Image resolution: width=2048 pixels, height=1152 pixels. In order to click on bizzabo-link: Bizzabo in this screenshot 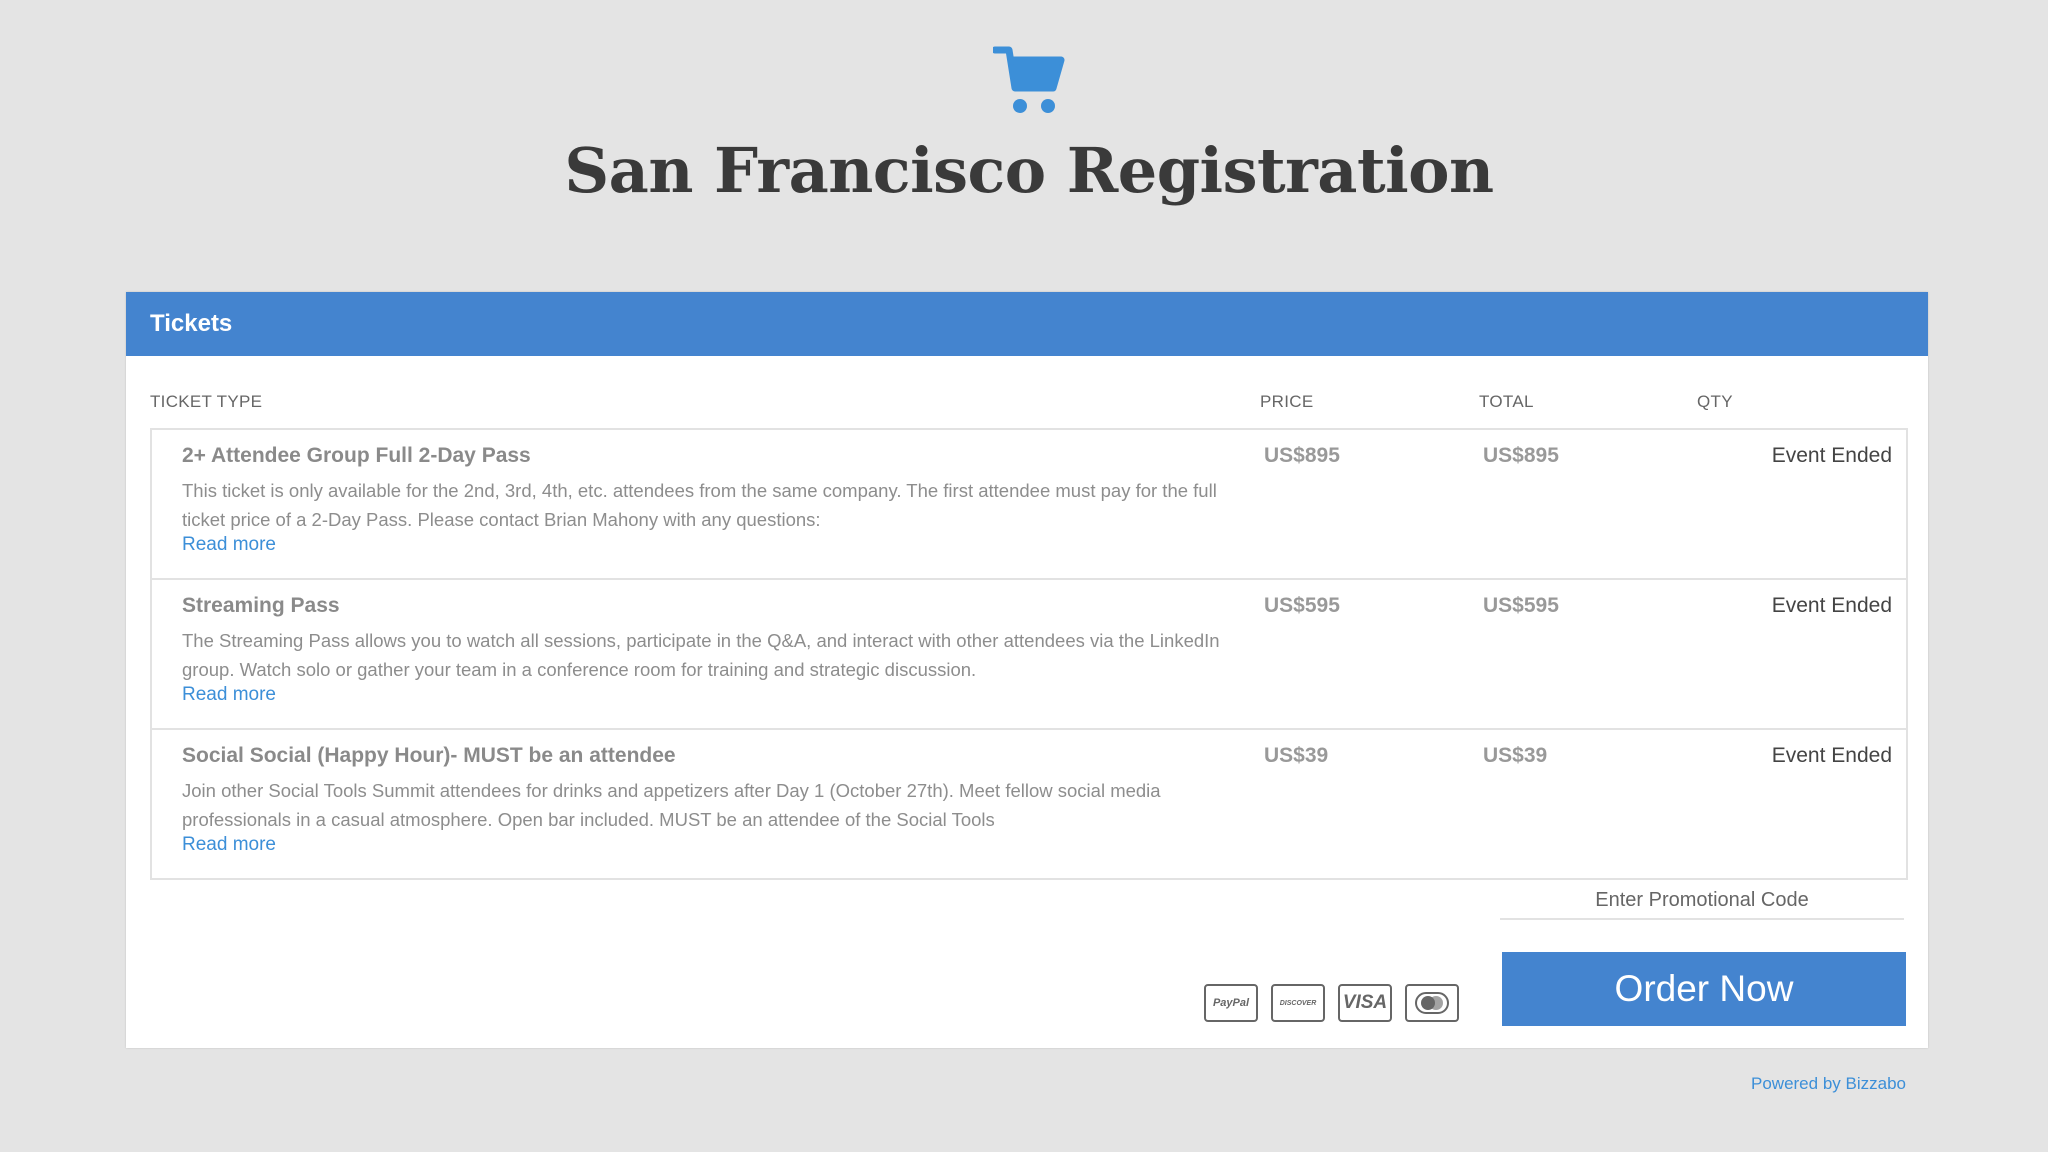, I will do `click(1876, 1083)`.